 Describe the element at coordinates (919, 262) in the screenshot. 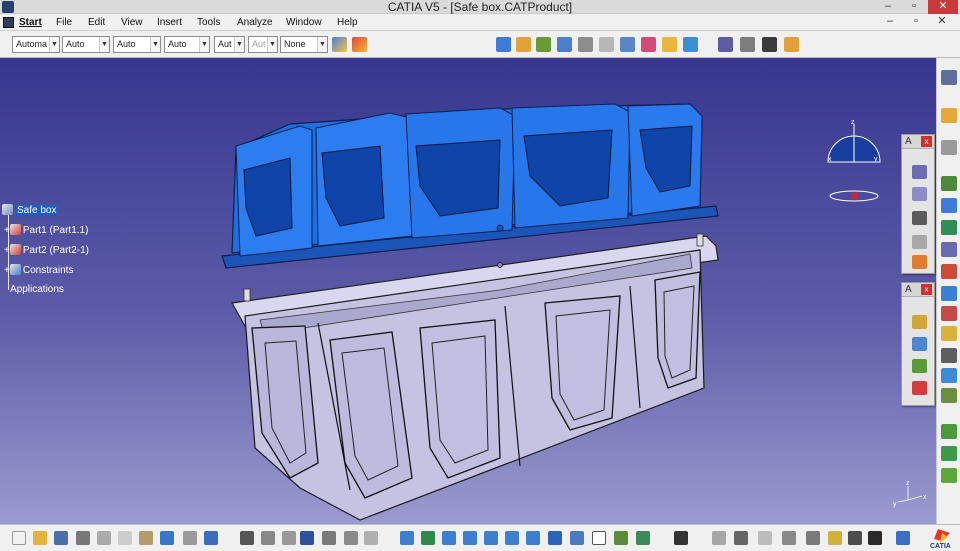

I see `annotation-settings-icon` at that location.